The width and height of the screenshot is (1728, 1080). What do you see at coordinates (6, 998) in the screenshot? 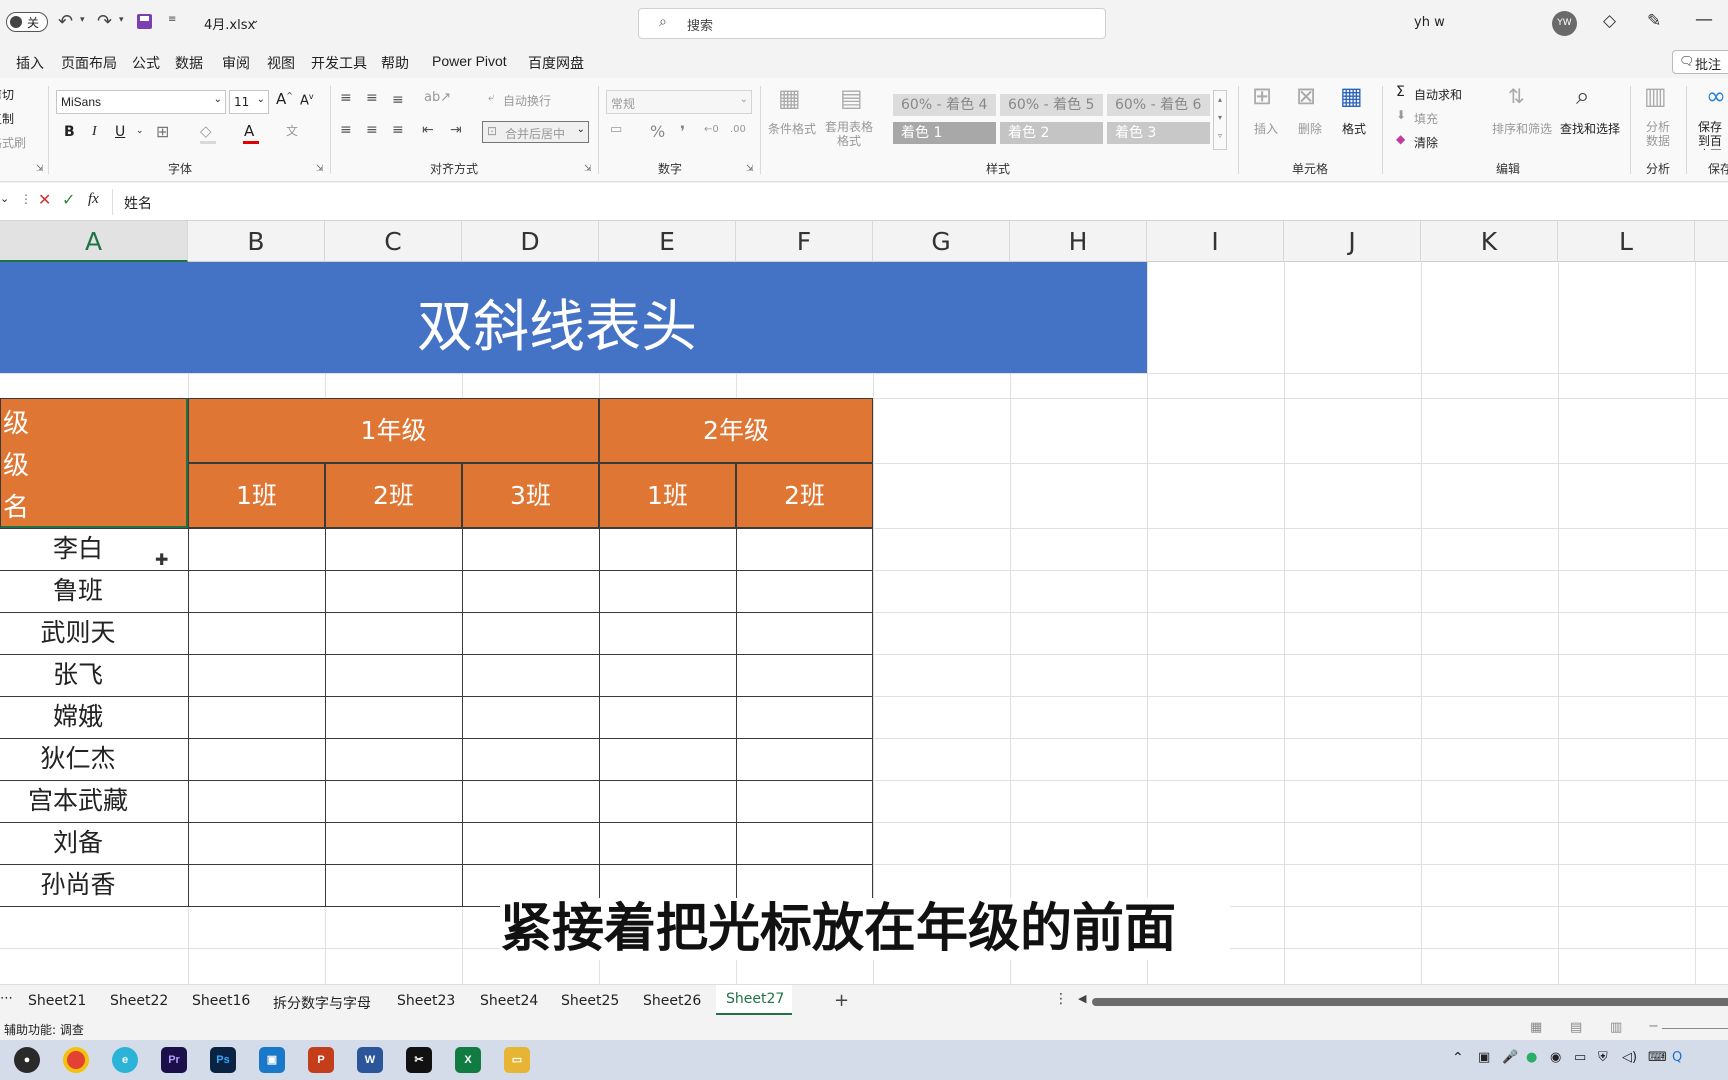
I see `tab-scroll-icon: ⋯` at bounding box center [6, 998].